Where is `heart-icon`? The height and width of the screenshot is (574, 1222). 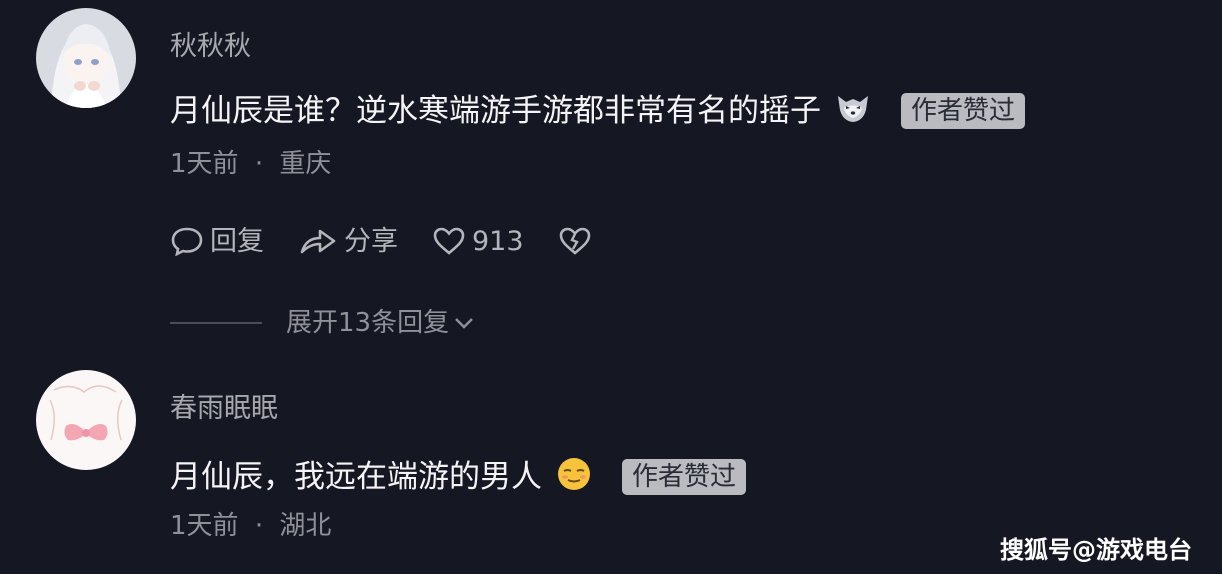
heart-icon is located at coordinates (449, 241).